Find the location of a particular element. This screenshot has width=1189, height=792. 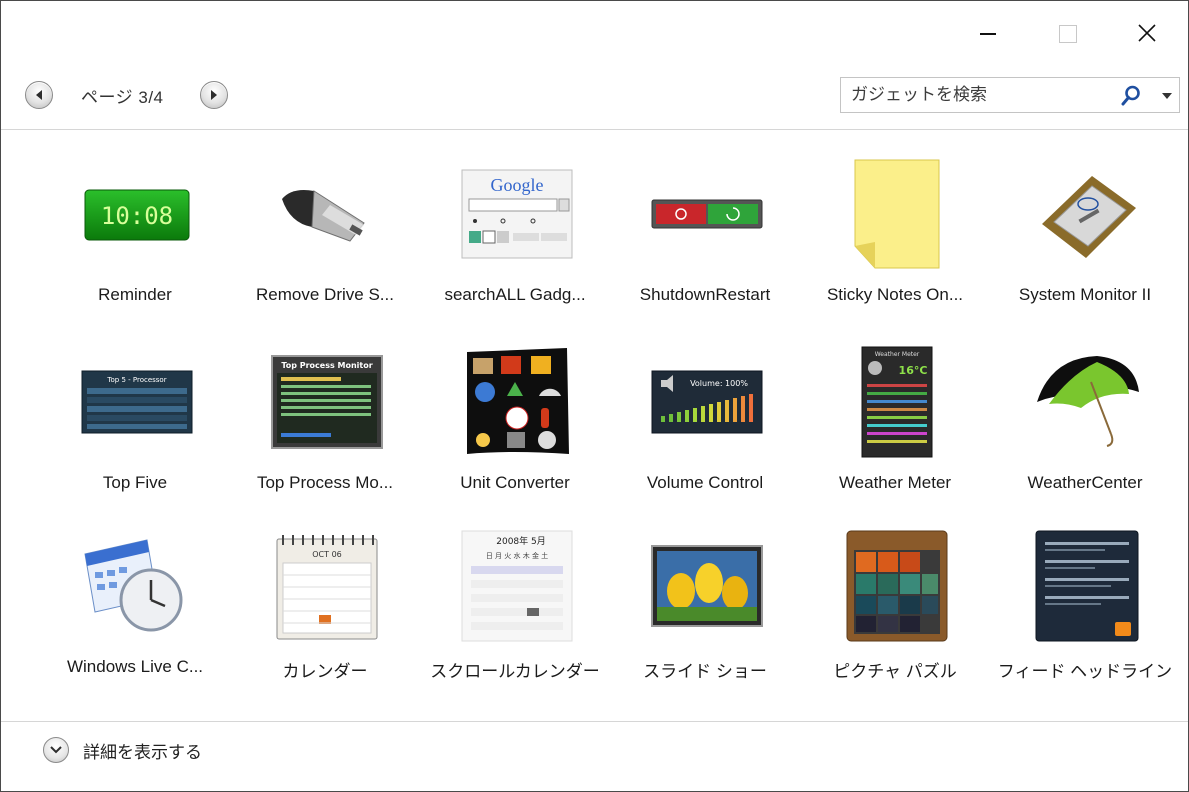

calendar-clock-icon is located at coordinates (137, 586).